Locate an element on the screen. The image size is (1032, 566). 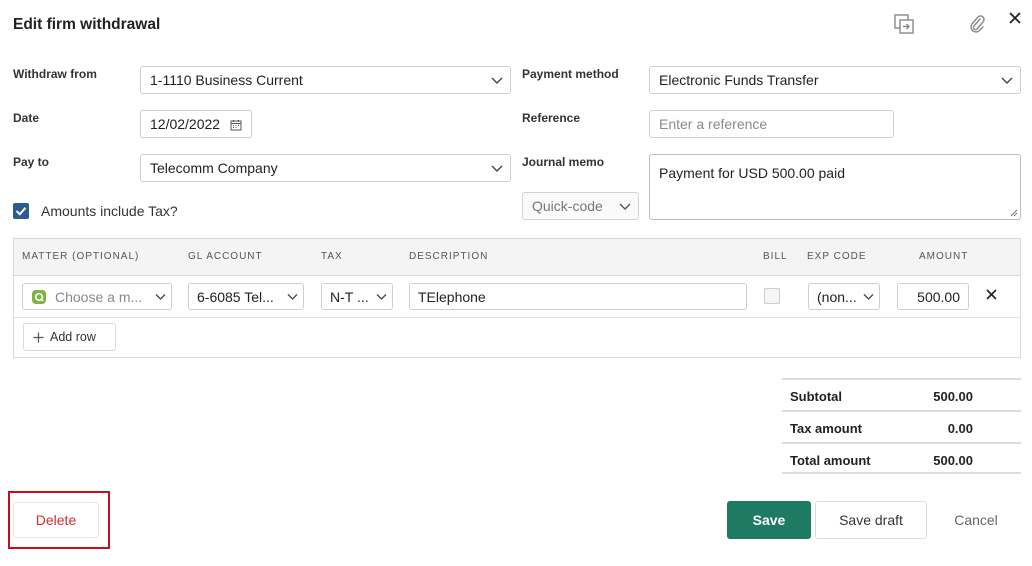
paperclip-icon is located at coordinates (977, 24).